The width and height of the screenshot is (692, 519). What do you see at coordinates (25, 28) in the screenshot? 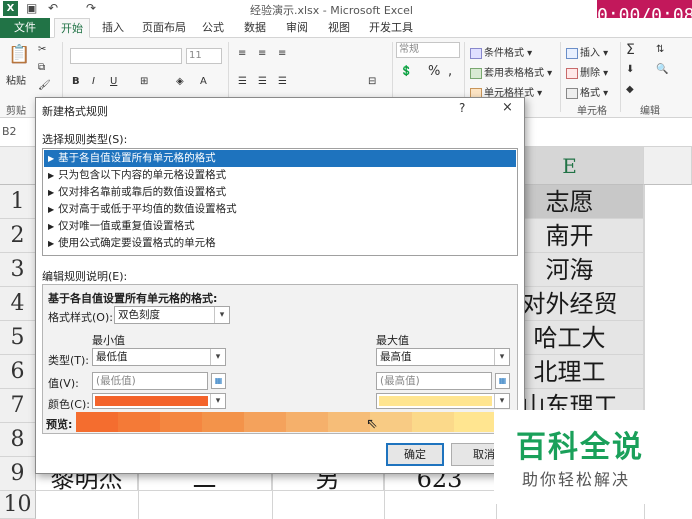
I see `tab-file: 文件` at bounding box center [25, 28].